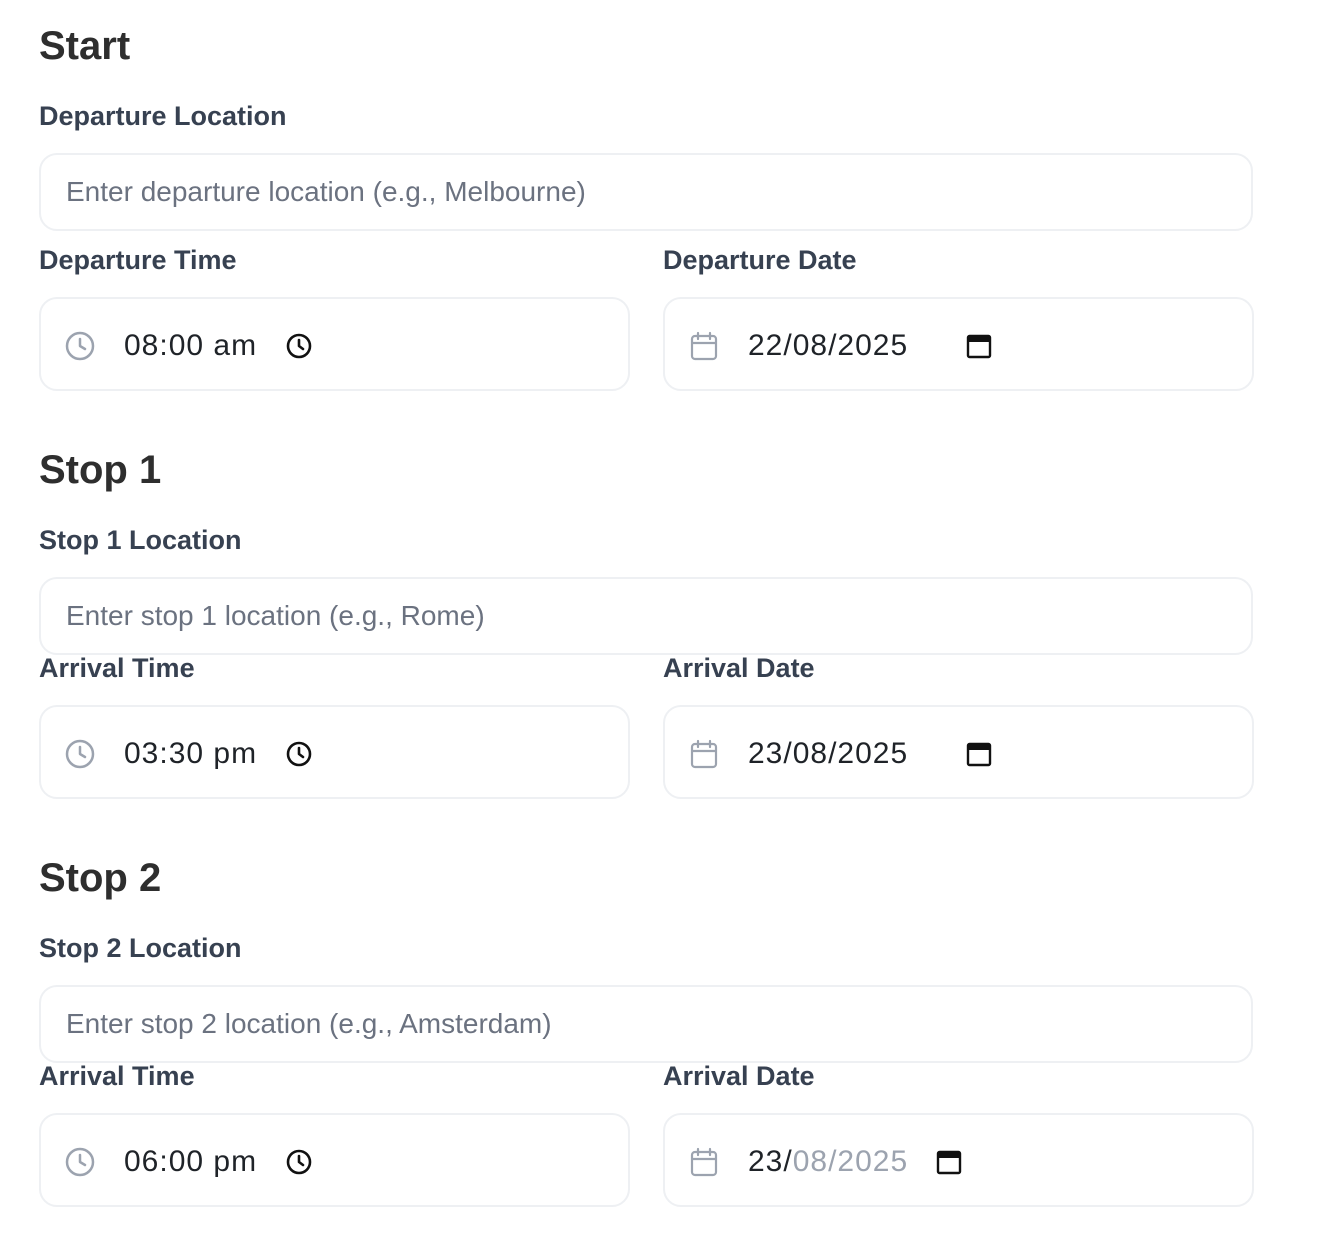 The height and width of the screenshot is (1246, 1318). I want to click on stop-2-arrival-time-label: Arrival Time, so click(117, 1076).